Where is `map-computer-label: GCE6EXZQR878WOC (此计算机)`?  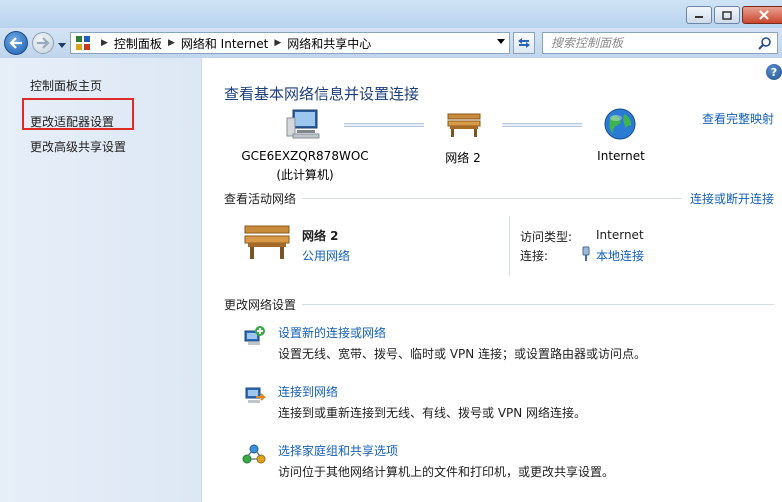
map-computer-label: GCE6EXZQR878WOC (此计算机) is located at coordinates (305, 166).